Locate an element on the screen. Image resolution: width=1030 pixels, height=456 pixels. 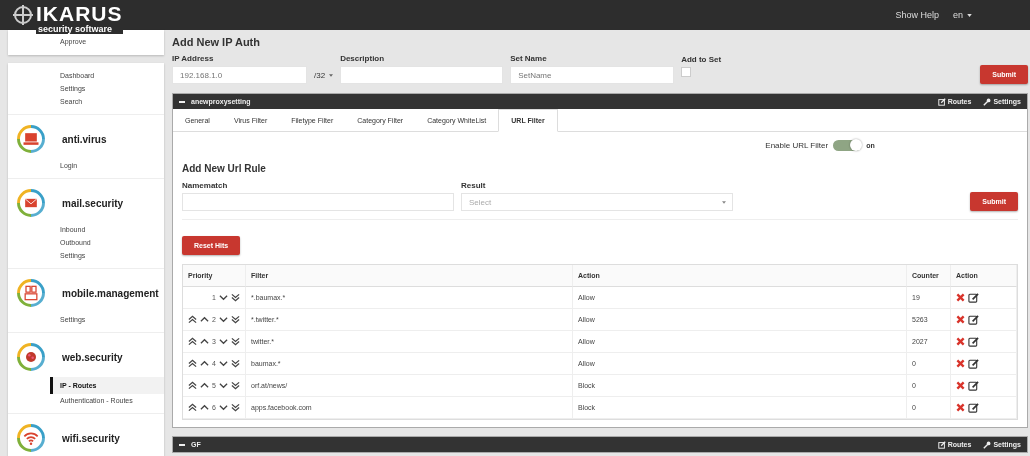
url-filter-toggle is located at coordinates (847, 145).